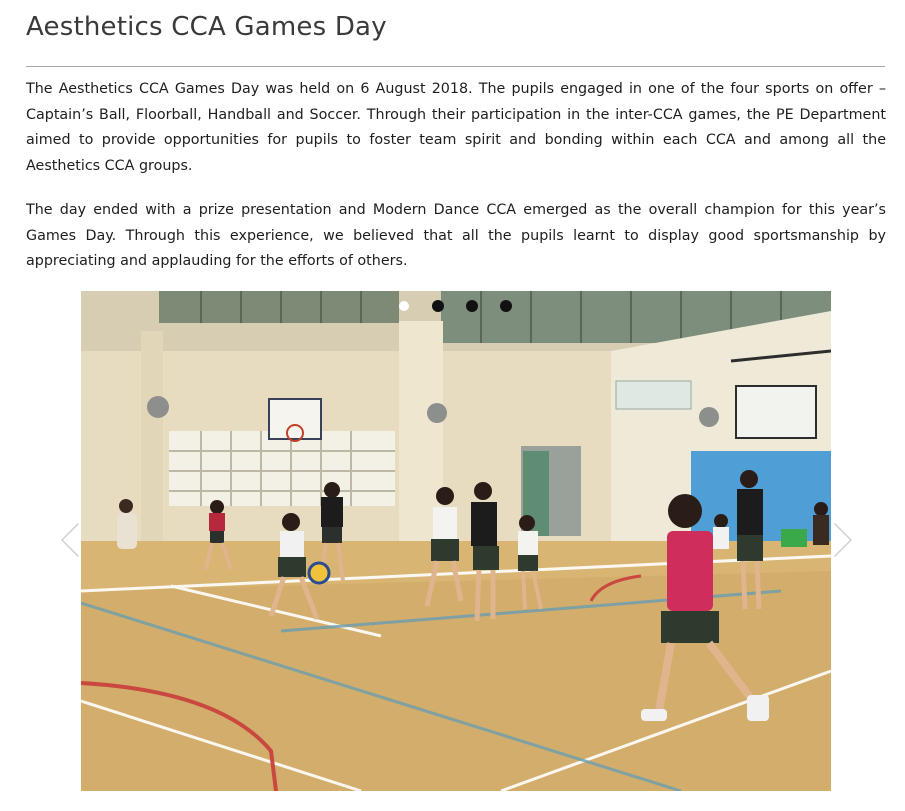 The image size is (905, 811). I want to click on carousel-prev-button, so click(70, 540).